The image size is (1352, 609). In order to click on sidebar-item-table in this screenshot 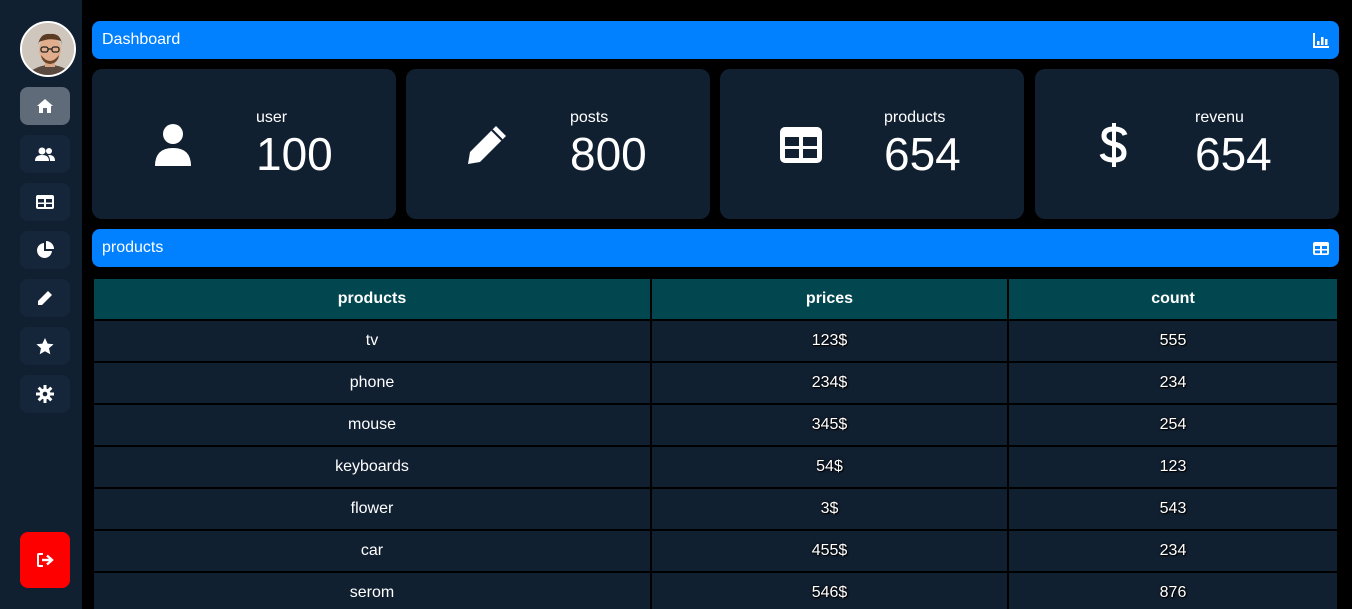, I will do `click(45, 202)`.